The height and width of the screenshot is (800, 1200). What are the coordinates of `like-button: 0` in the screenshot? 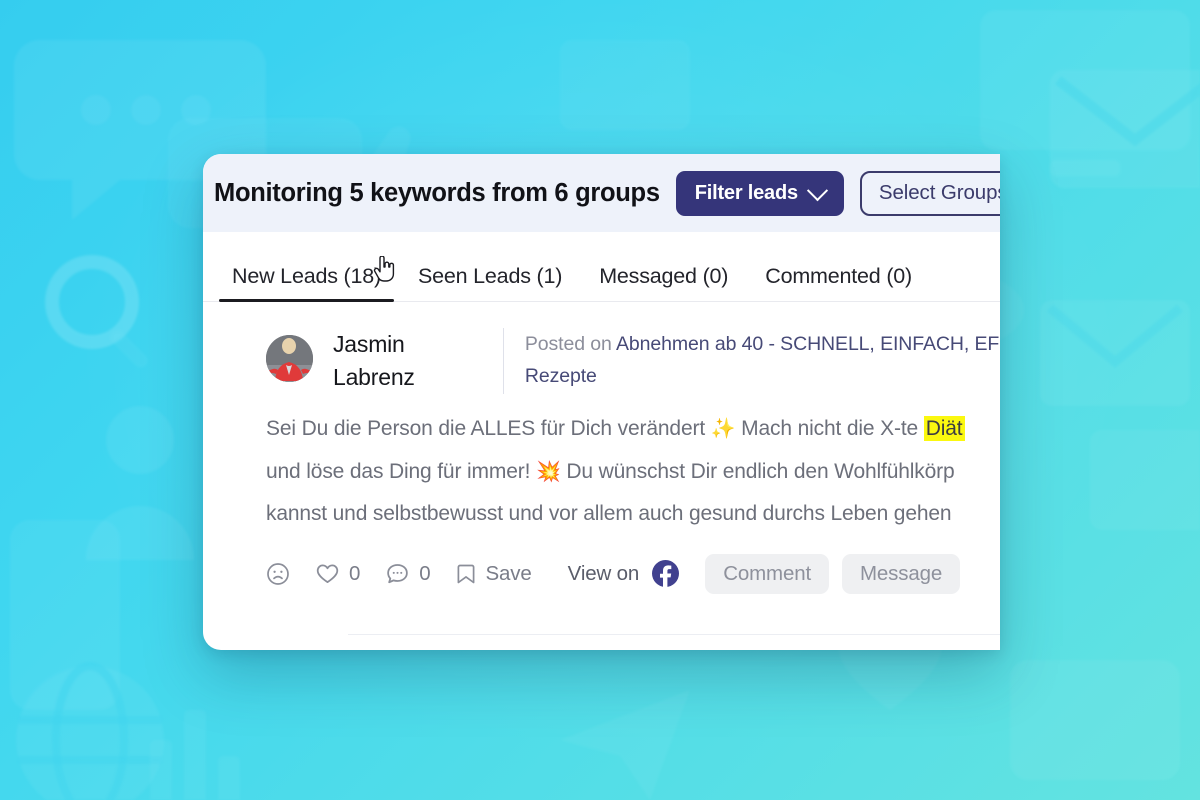 It's located at (337, 573).